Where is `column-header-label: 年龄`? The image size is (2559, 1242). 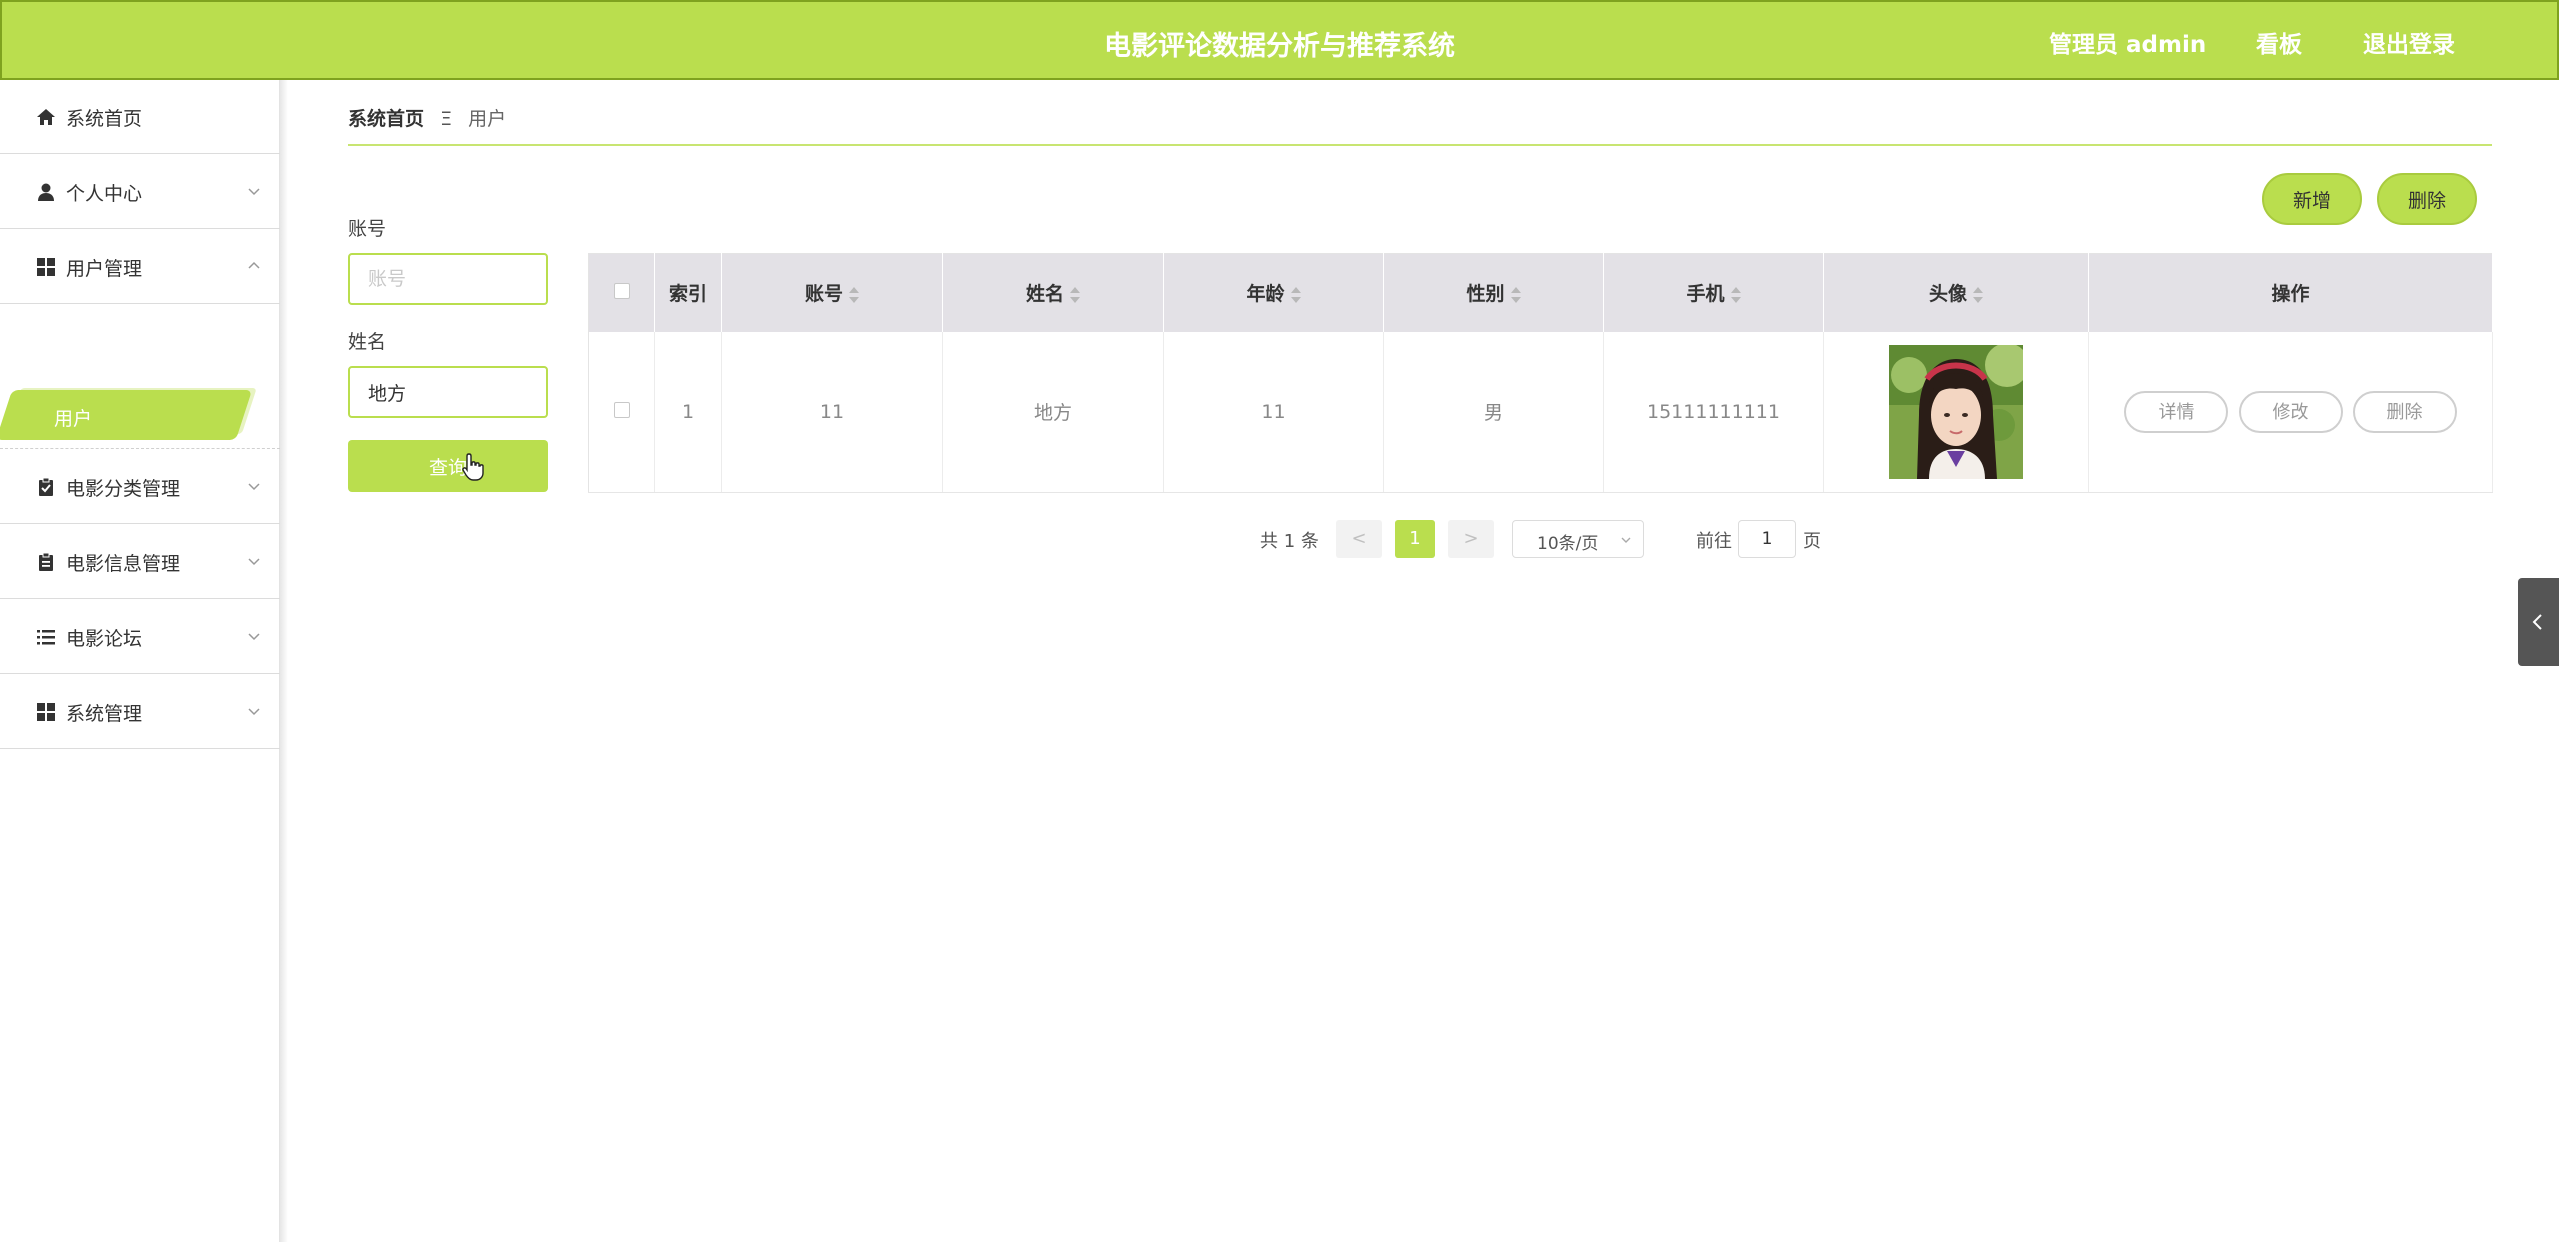
column-header-label: 年龄 is located at coordinates (1265, 294).